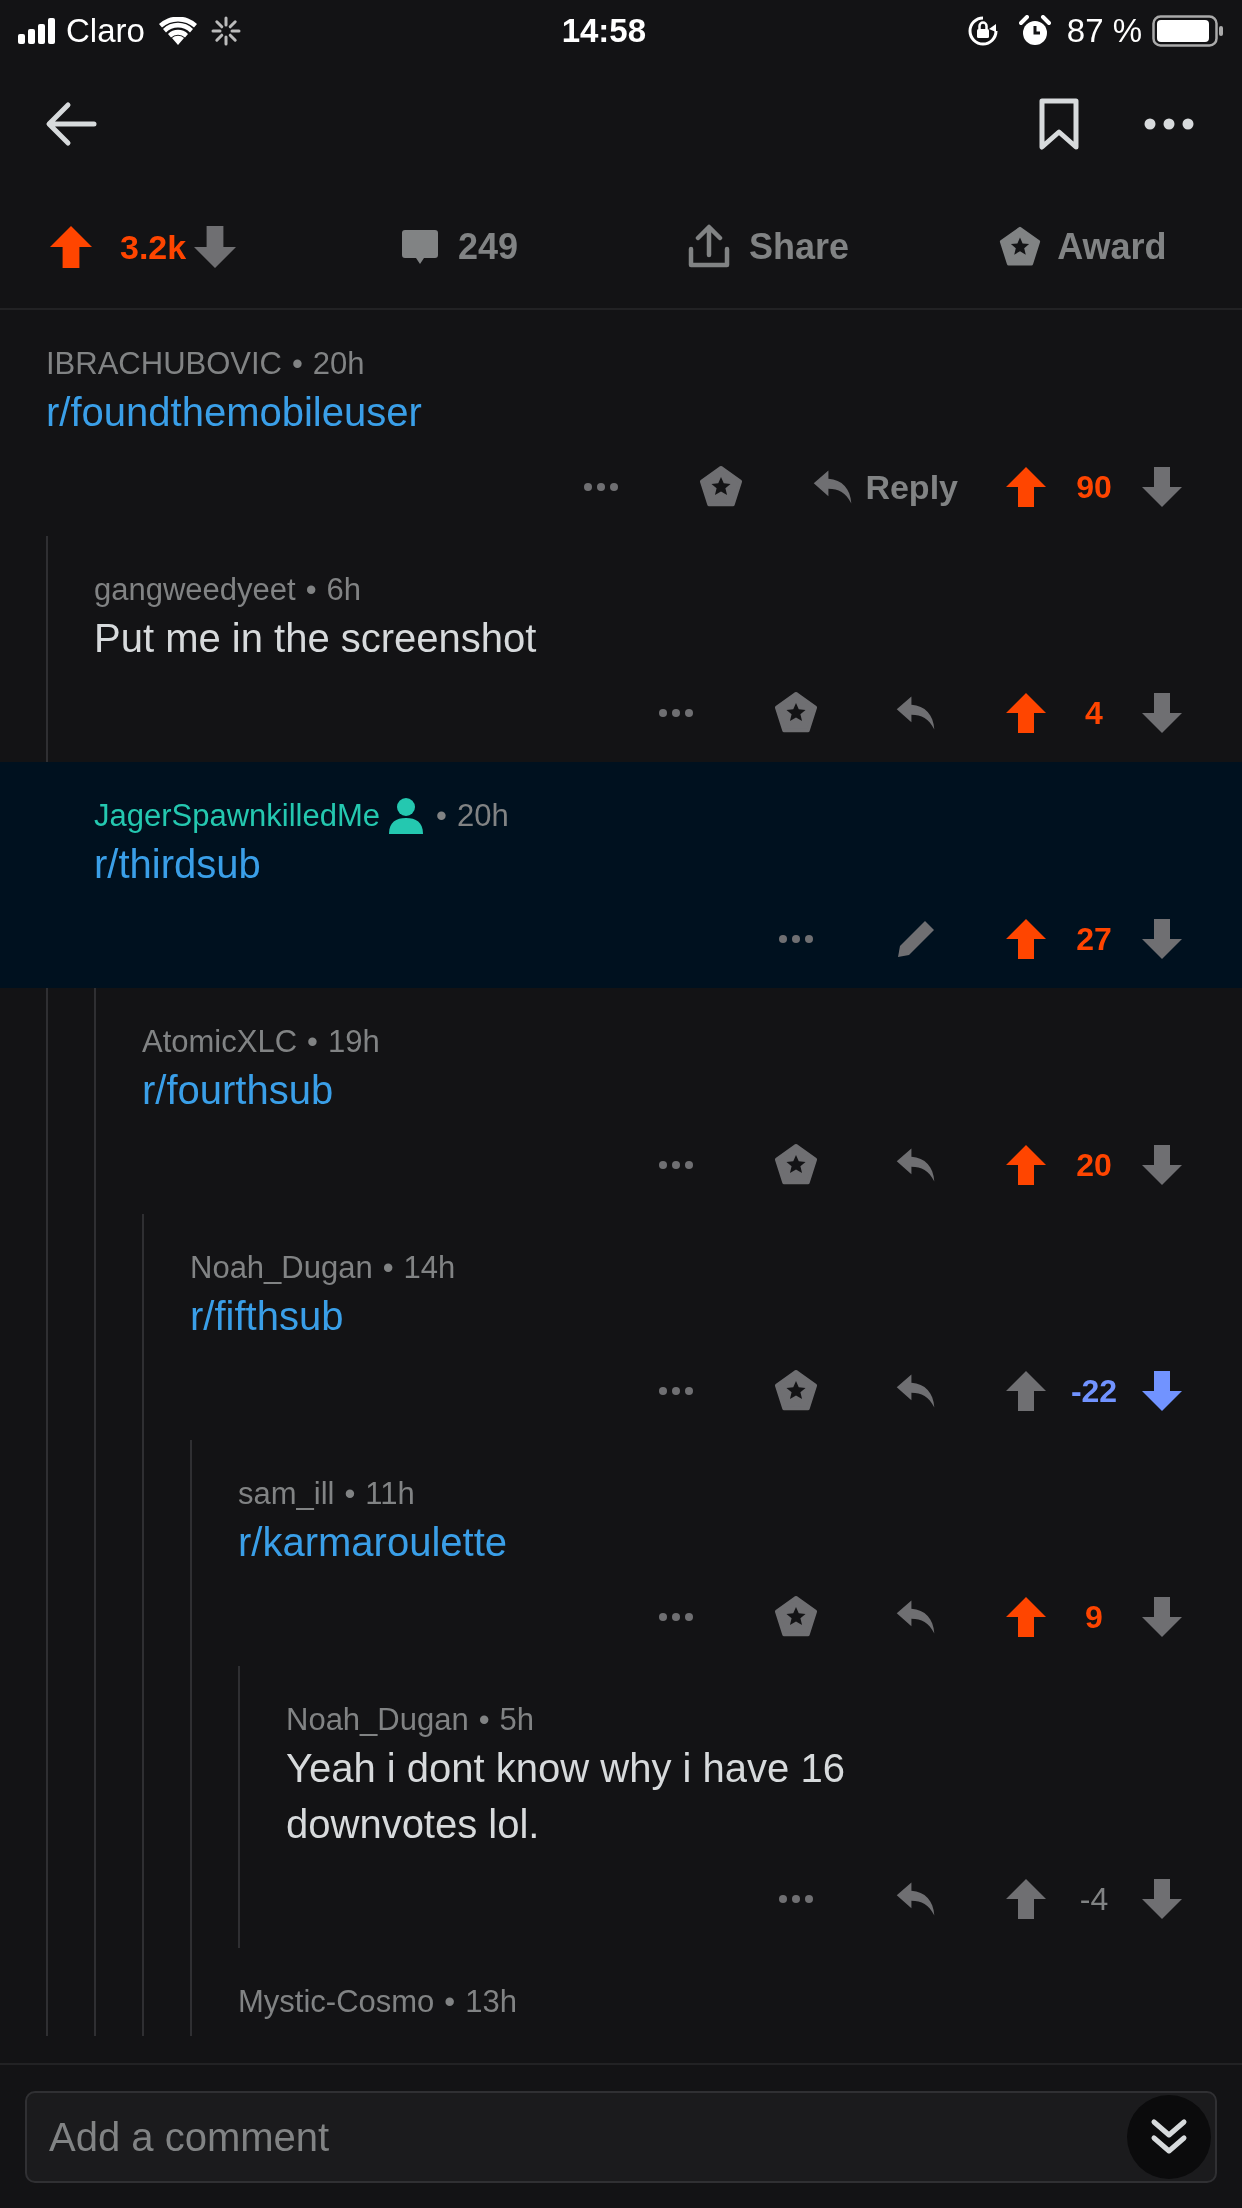 The width and height of the screenshot is (1242, 2208). Describe the element at coordinates (517, 1719) in the screenshot. I see `comment-time: 5h` at that location.